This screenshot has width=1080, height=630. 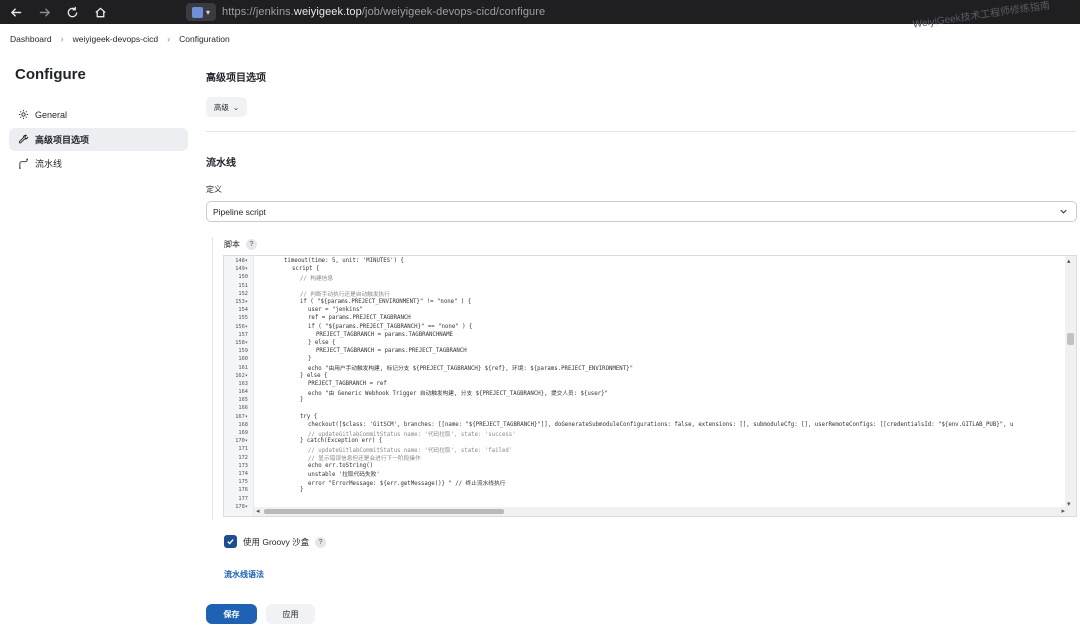 What do you see at coordinates (226, 107) in the screenshot?
I see `advanced-dropdown-button: 高级 ⌄` at bounding box center [226, 107].